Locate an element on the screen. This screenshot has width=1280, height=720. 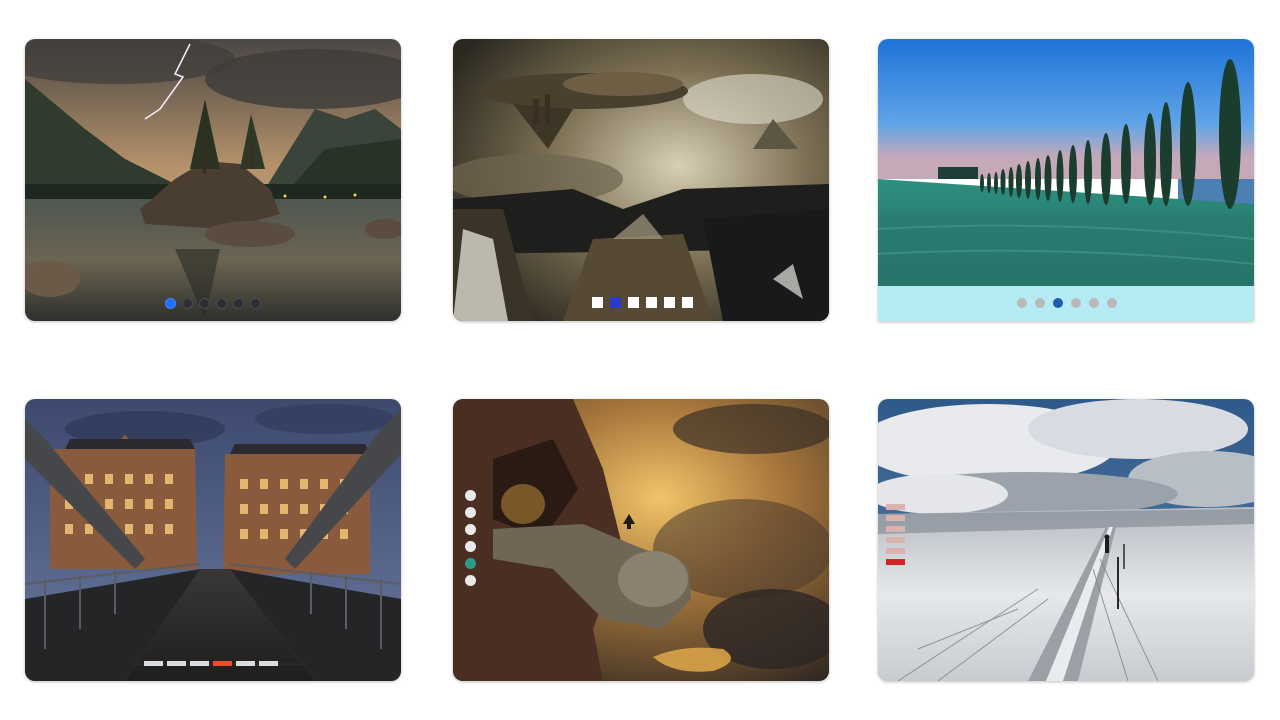
slider-card-lake is located at coordinates (213, 180).